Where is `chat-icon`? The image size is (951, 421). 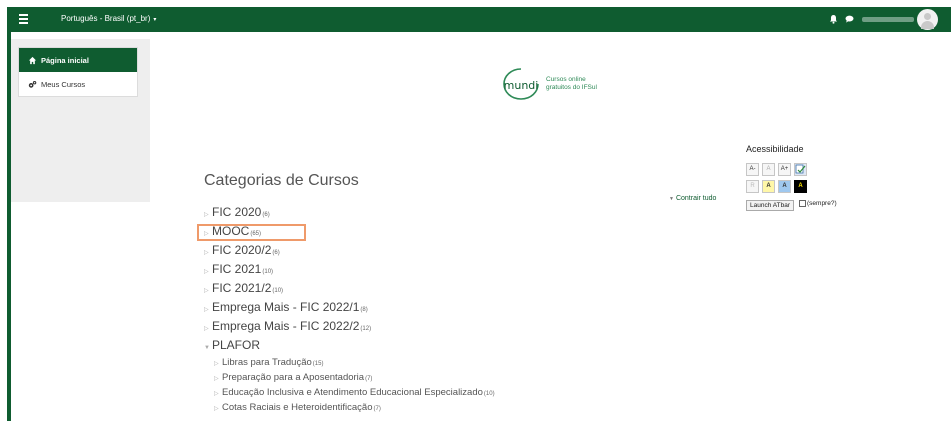
chat-icon is located at coordinates (849, 19).